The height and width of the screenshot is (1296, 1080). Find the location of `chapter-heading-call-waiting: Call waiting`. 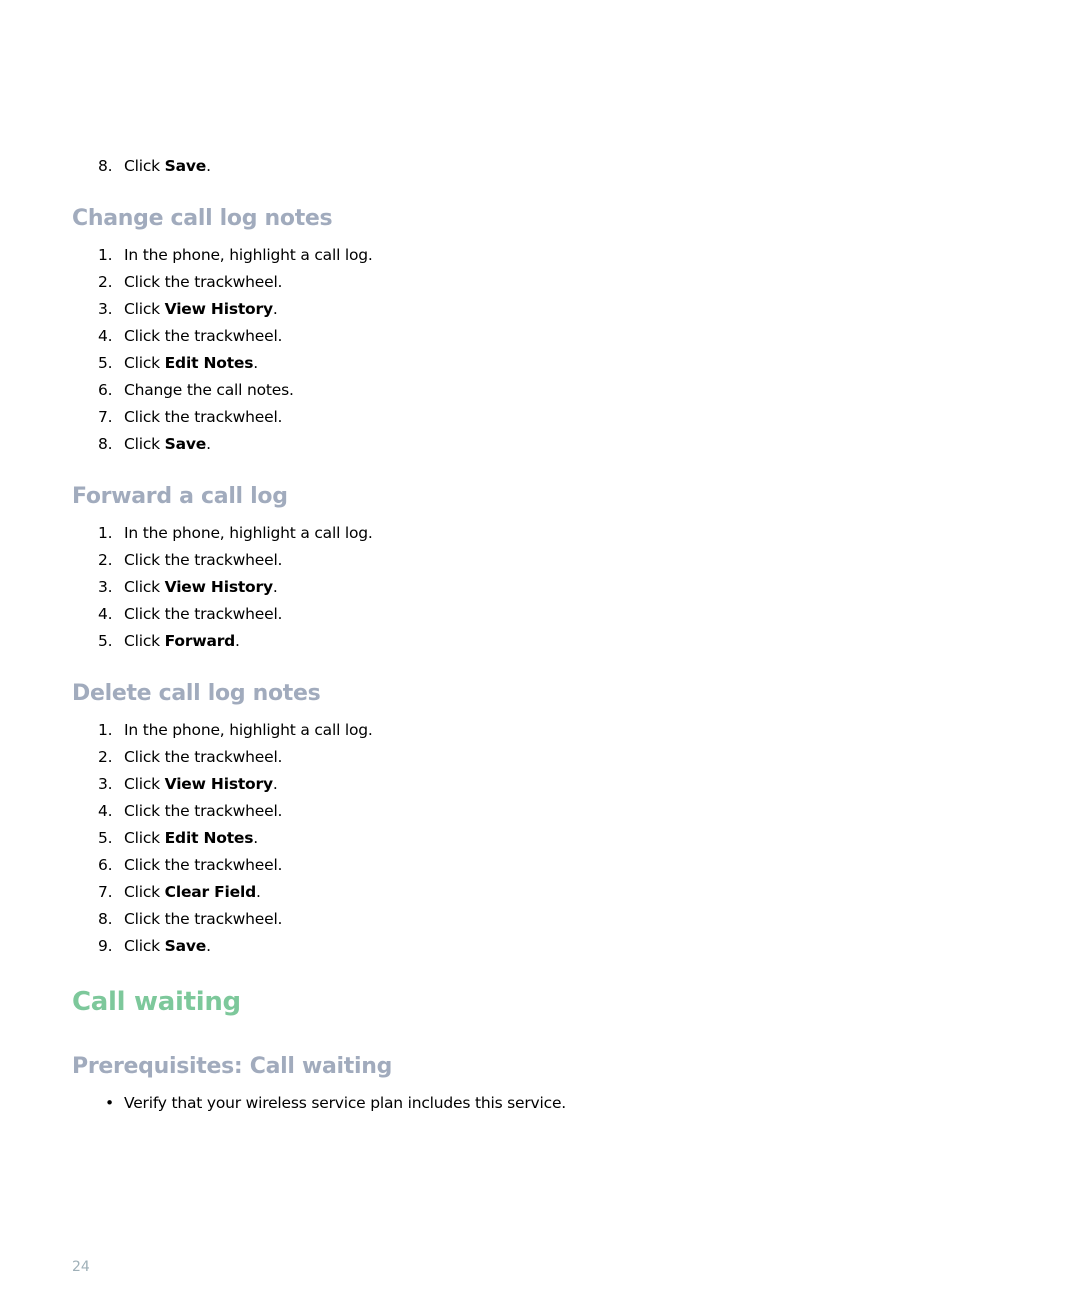

chapter-heading-call-waiting: Call waiting is located at coordinates (156, 1002).